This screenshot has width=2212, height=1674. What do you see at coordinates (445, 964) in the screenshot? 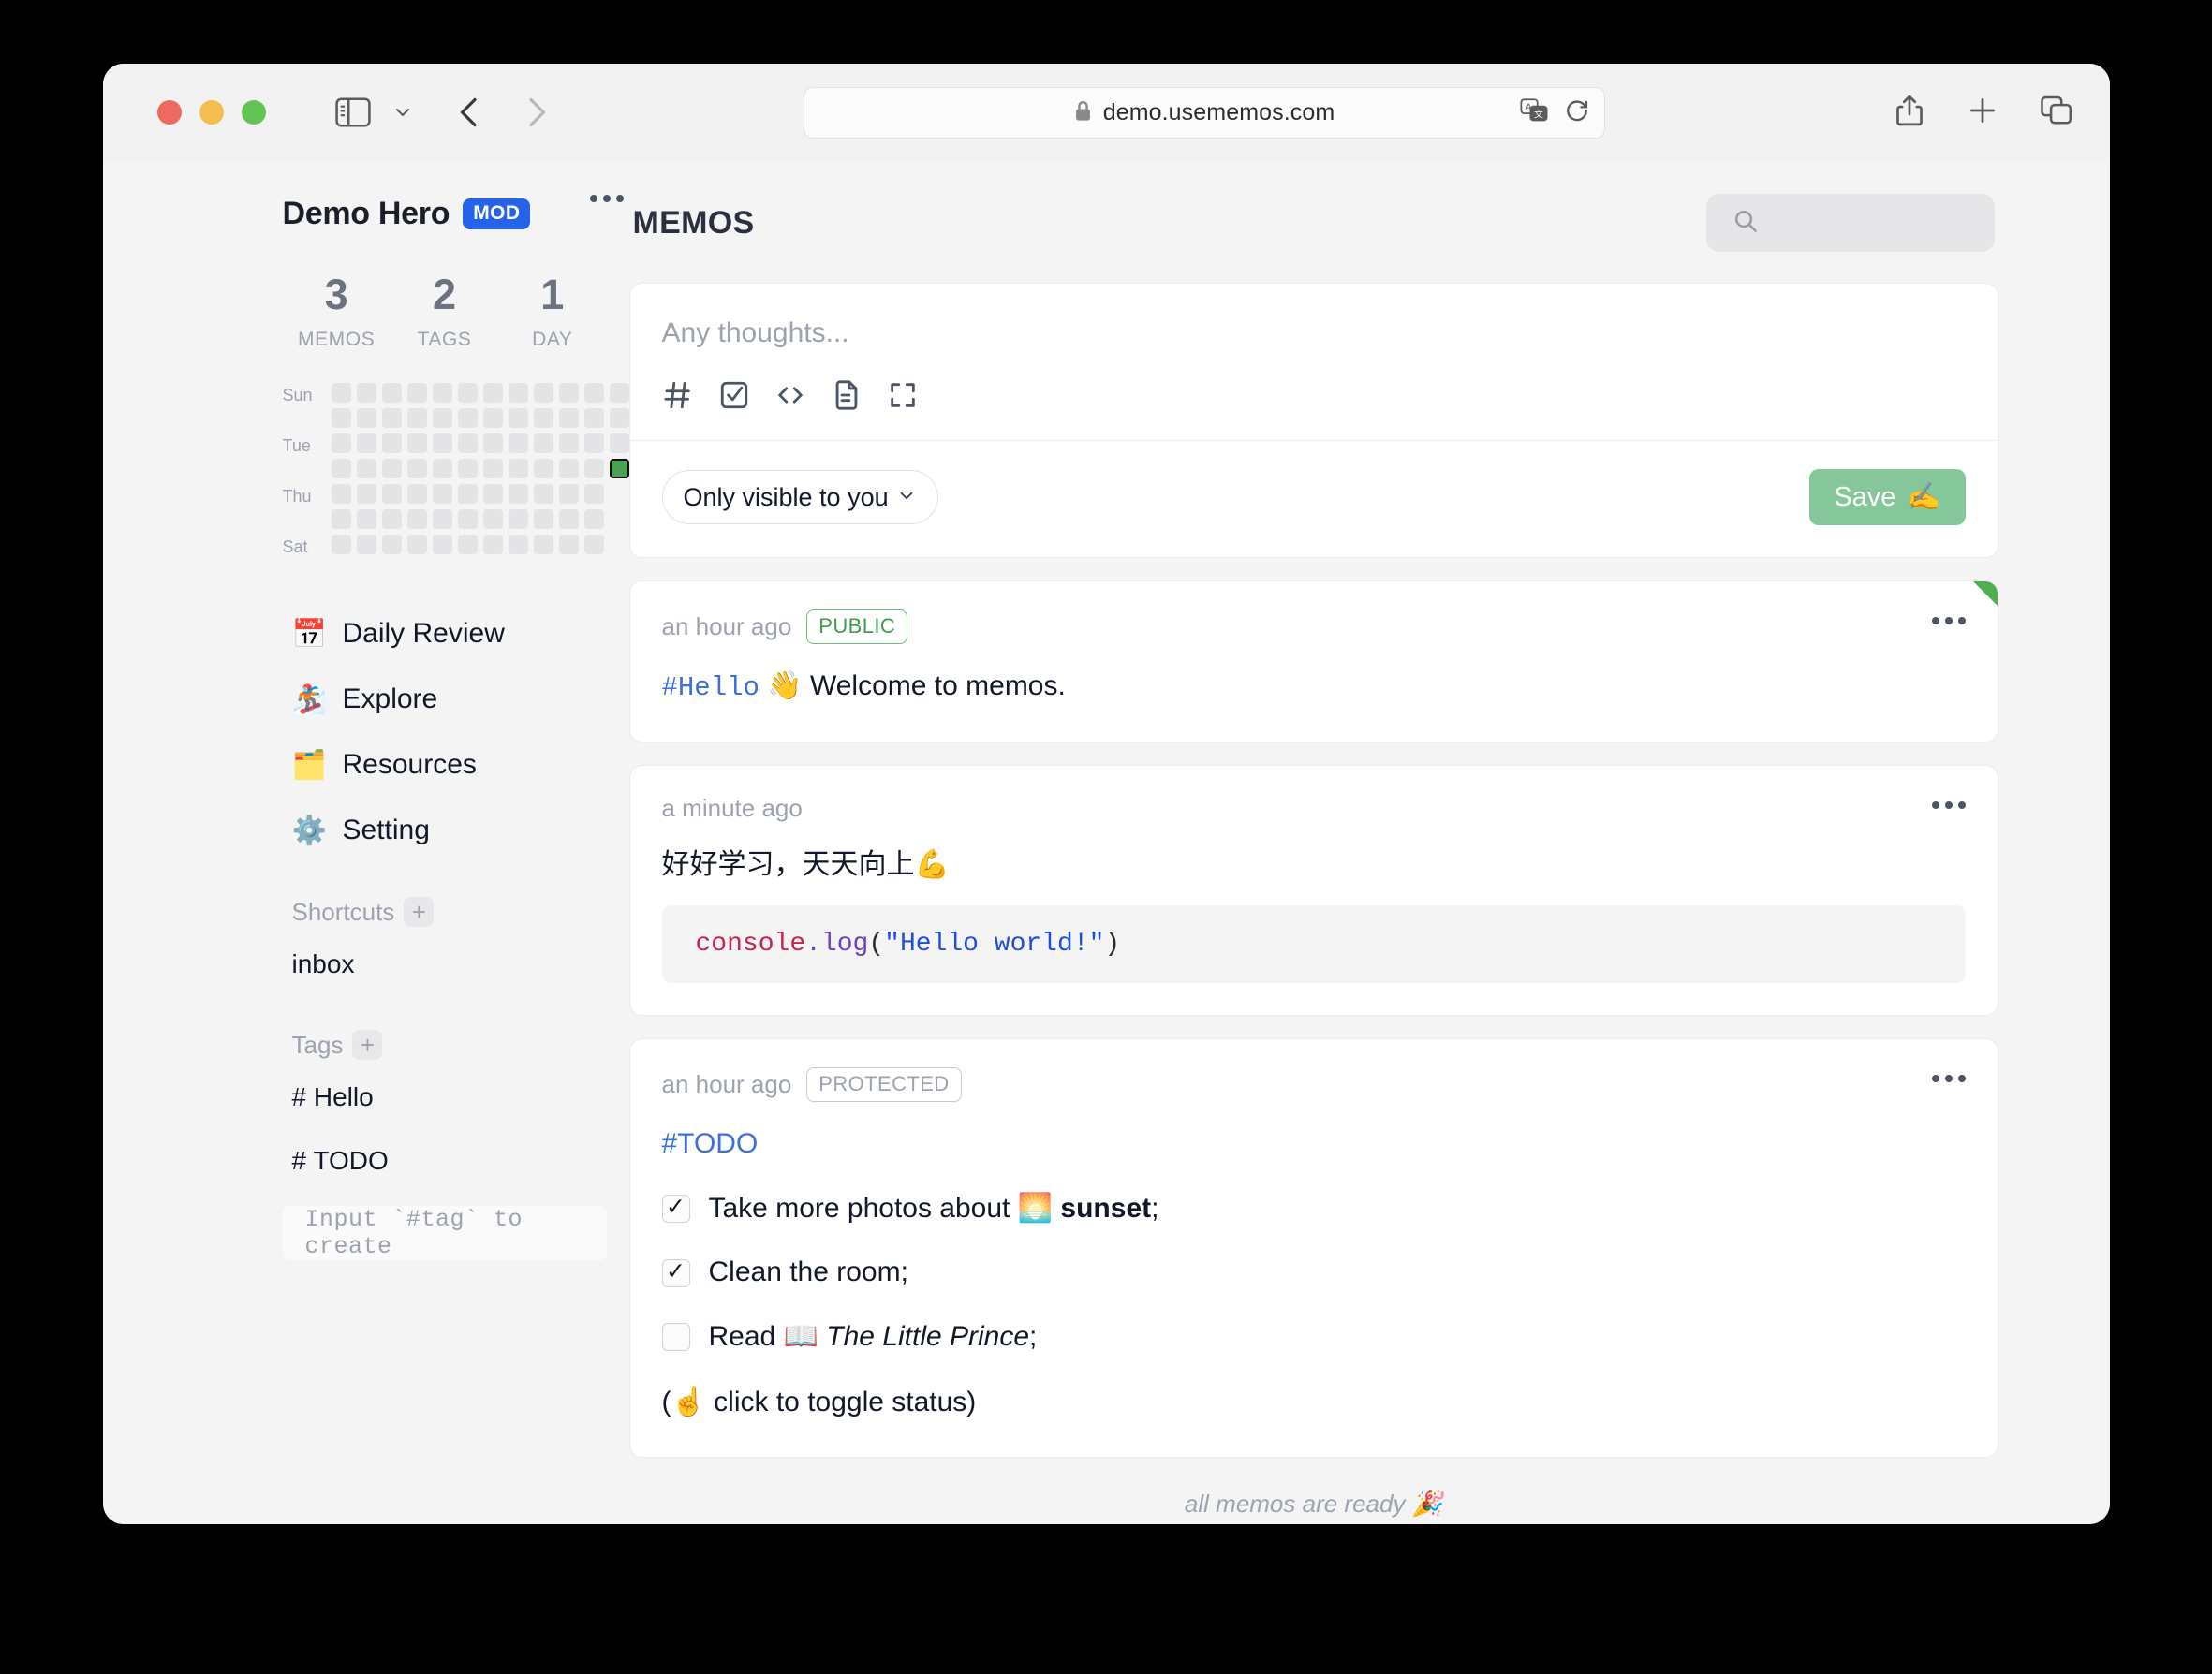
I see `shortcut-item-inbox: inbox` at bounding box center [445, 964].